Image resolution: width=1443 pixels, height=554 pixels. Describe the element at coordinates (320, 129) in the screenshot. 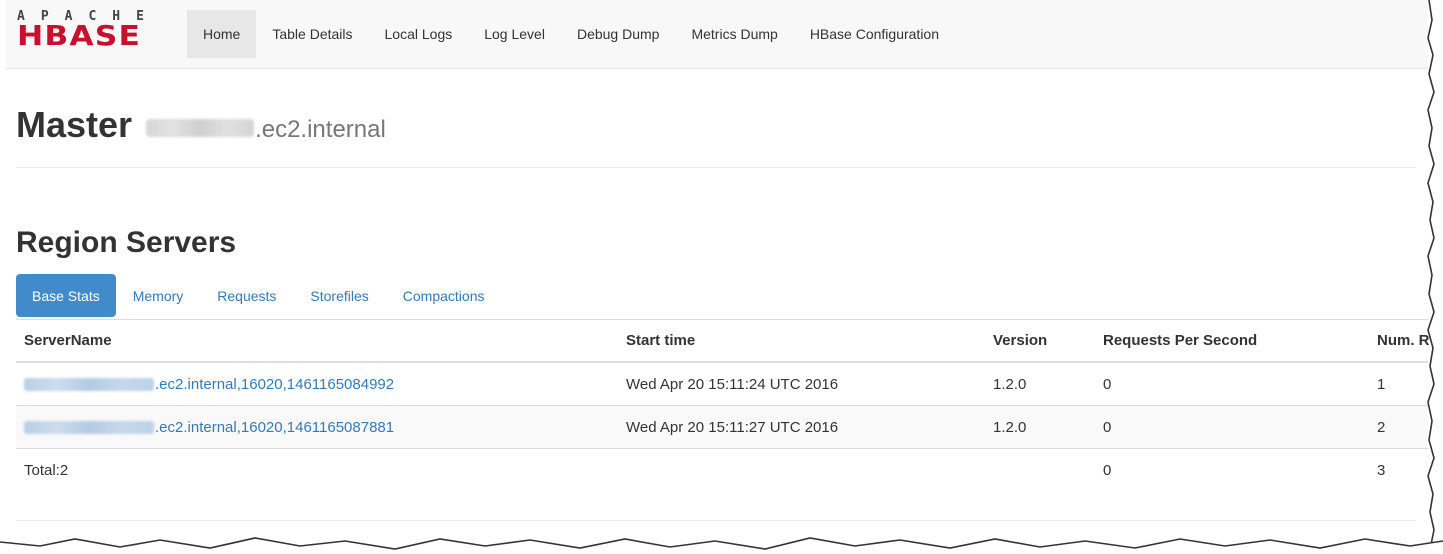

I see `master-host-suffix: .ec2.internal` at that location.